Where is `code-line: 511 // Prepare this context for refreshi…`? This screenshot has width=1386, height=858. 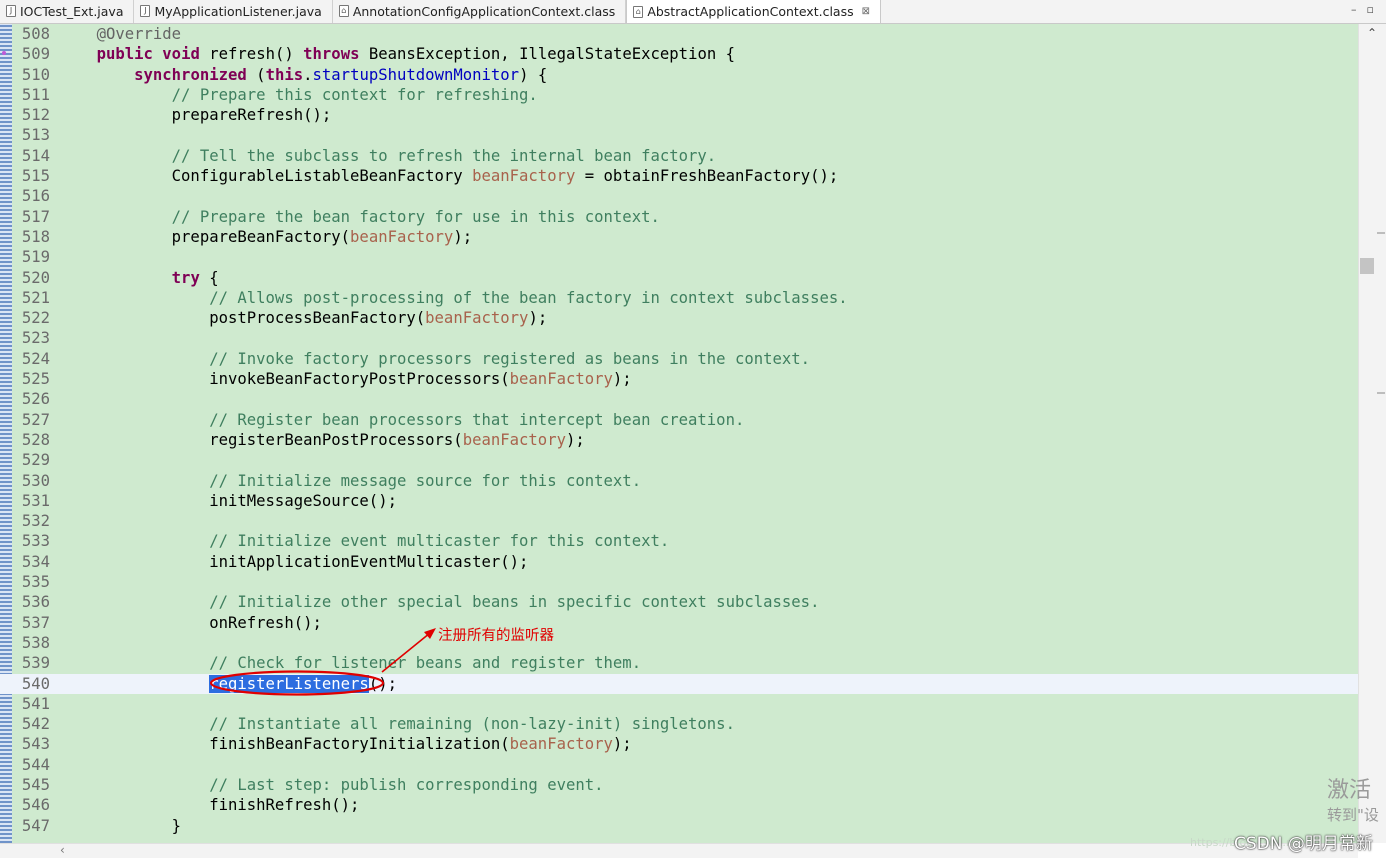 code-line: 511 // Prepare this context for refreshi… is located at coordinates (679, 95).